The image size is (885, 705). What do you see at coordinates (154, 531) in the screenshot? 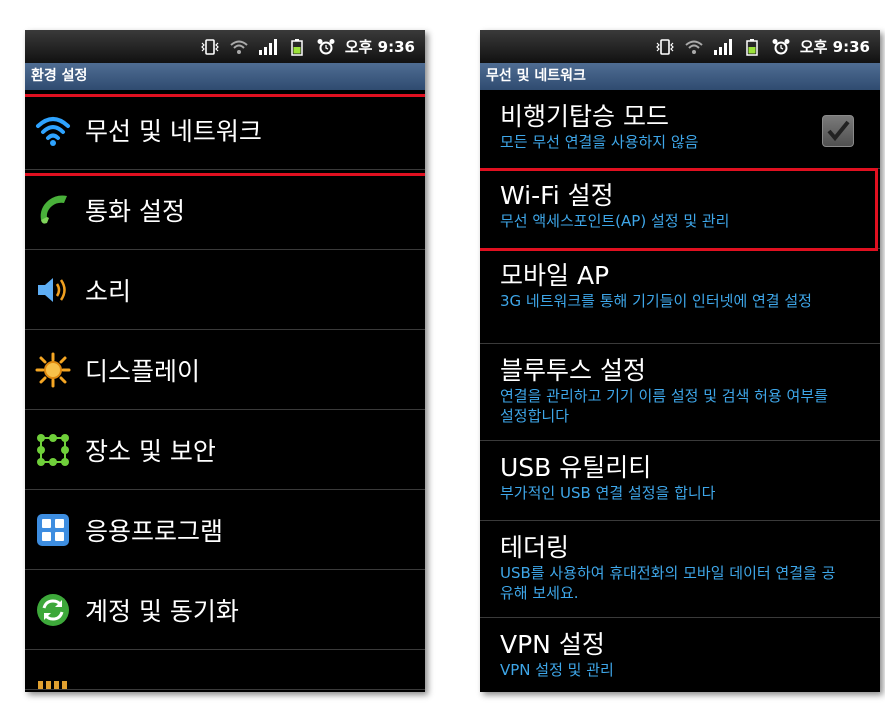
I see `settings-item-label: 응용프로그램` at bounding box center [154, 531].